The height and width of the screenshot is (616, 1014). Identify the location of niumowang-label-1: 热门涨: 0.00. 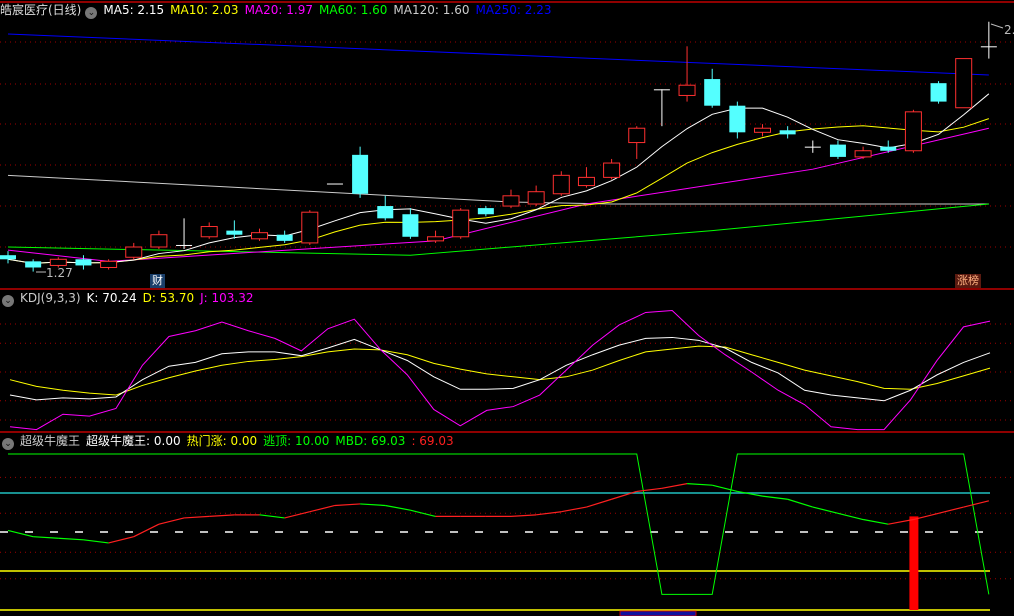
(222, 441).